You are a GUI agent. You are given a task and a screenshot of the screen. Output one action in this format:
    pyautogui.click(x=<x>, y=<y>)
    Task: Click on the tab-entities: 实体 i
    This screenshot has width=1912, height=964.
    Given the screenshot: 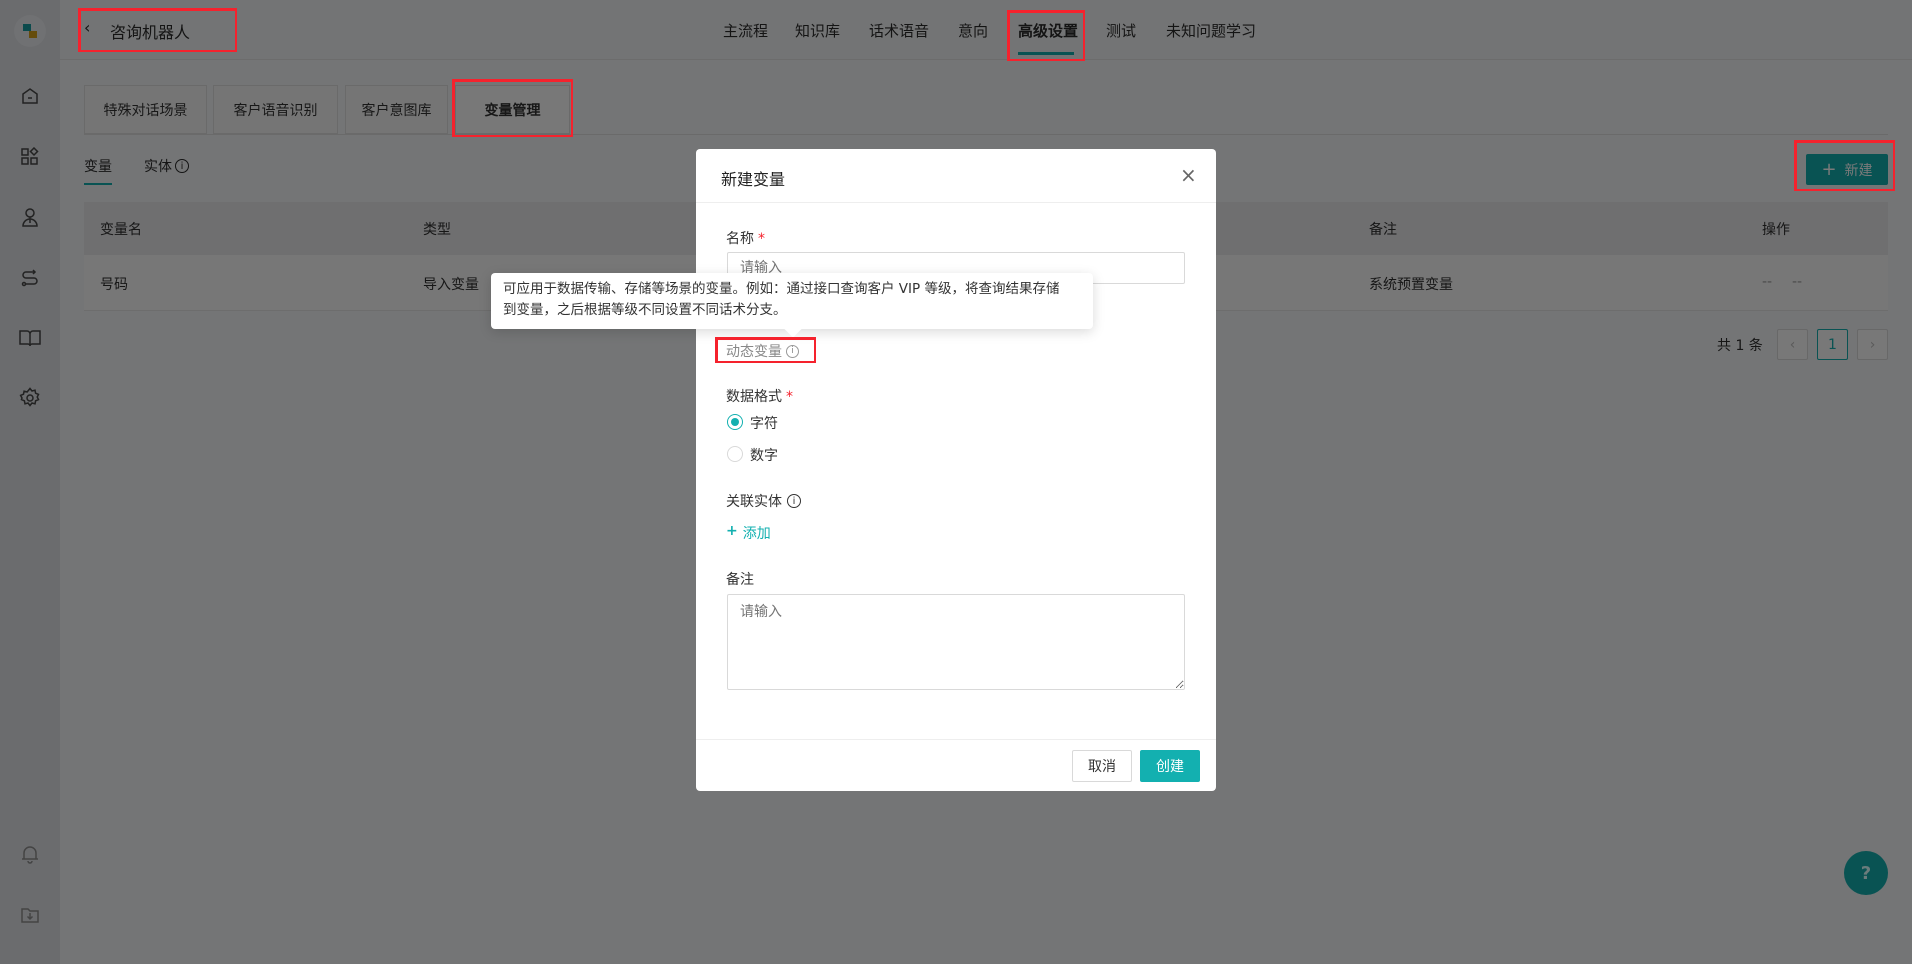 What is the action you would take?
    pyautogui.click(x=166, y=166)
    